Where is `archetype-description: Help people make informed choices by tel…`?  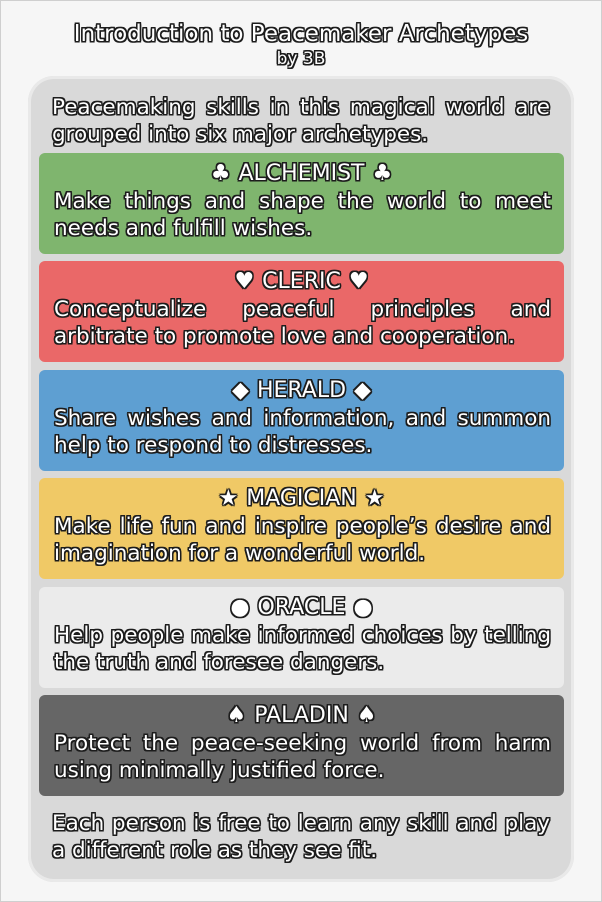 archetype-description: Help people make informed choices by tel… is located at coordinates (302, 649).